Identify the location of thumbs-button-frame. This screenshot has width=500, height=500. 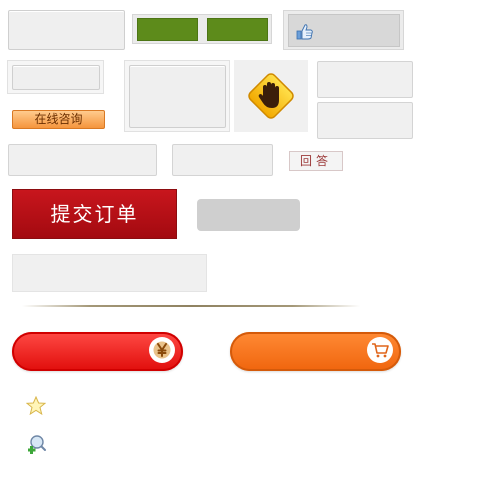
(343, 30).